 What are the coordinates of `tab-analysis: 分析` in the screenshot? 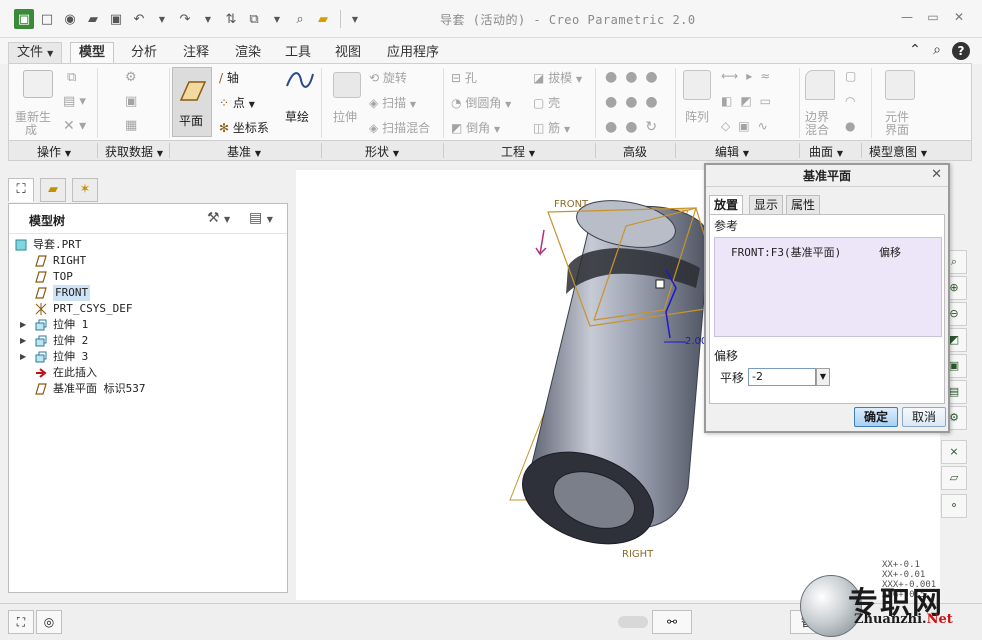 It's located at (144, 53).